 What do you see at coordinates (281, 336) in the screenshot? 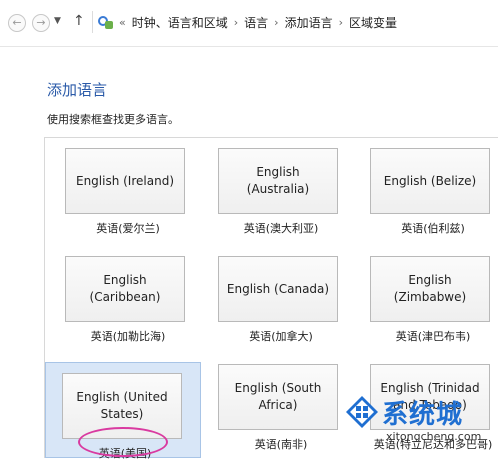
I see `language-caption: 英语(加拿大)` at bounding box center [281, 336].